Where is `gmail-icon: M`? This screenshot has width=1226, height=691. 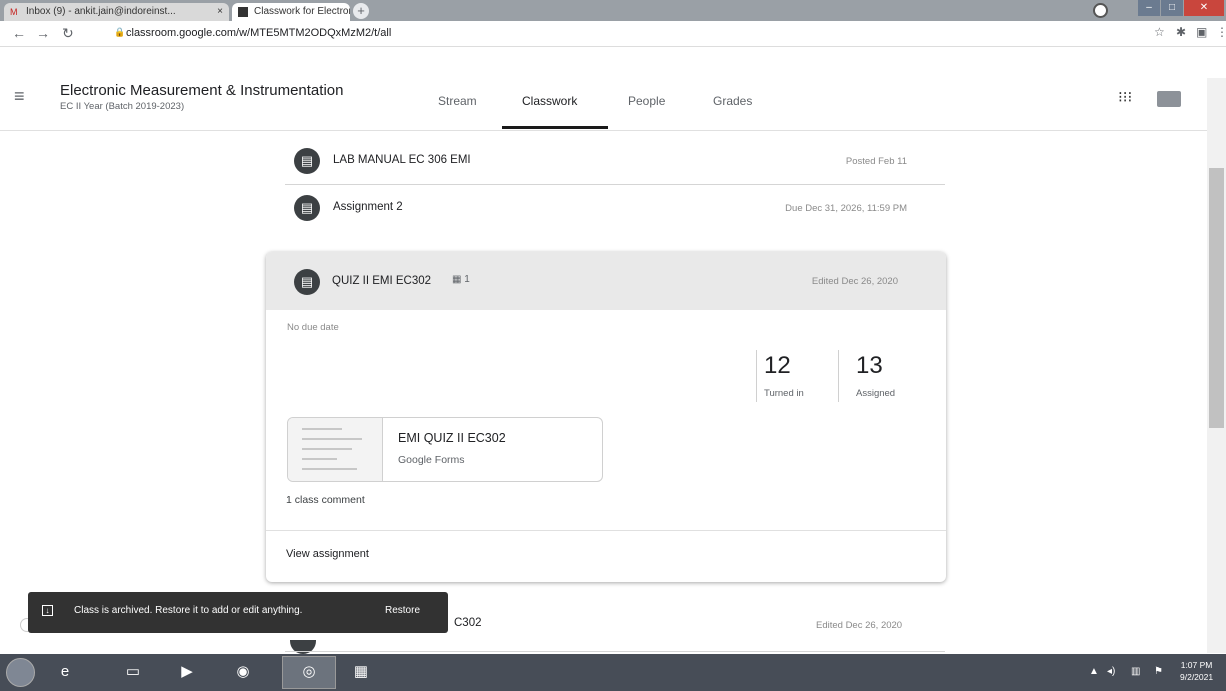 gmail-icon: M is located at coordinates (14, 12).